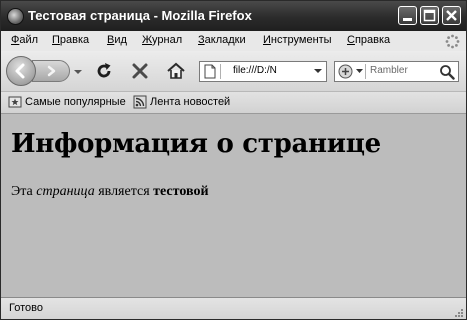  What do you see at coordinates (176, 71) in the screenshot?
I see `home-icon` at bounding box center [176, 71].